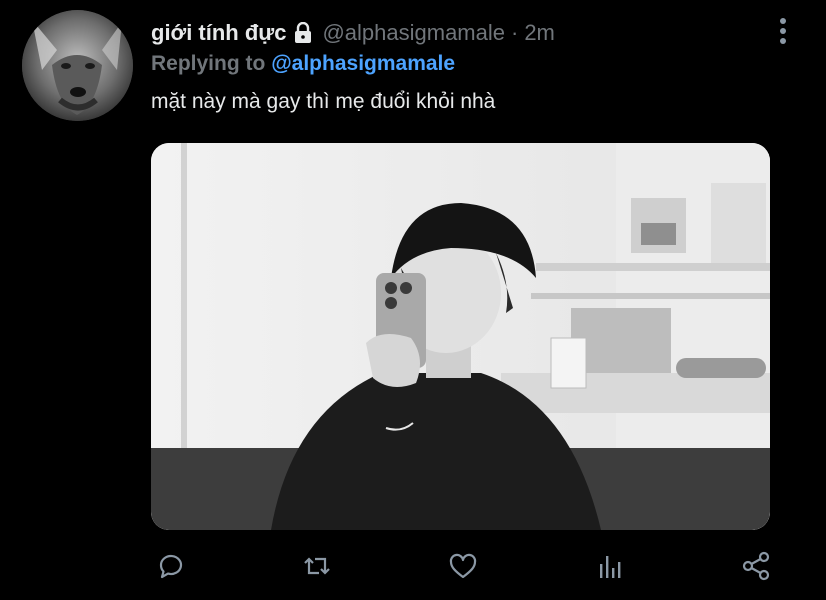 The height and width of the screenshot is (600, 826). I want to click on tweet-text: mặt này mà gay thì mẹ đuổi khỏi nhà, so click(323, 101).